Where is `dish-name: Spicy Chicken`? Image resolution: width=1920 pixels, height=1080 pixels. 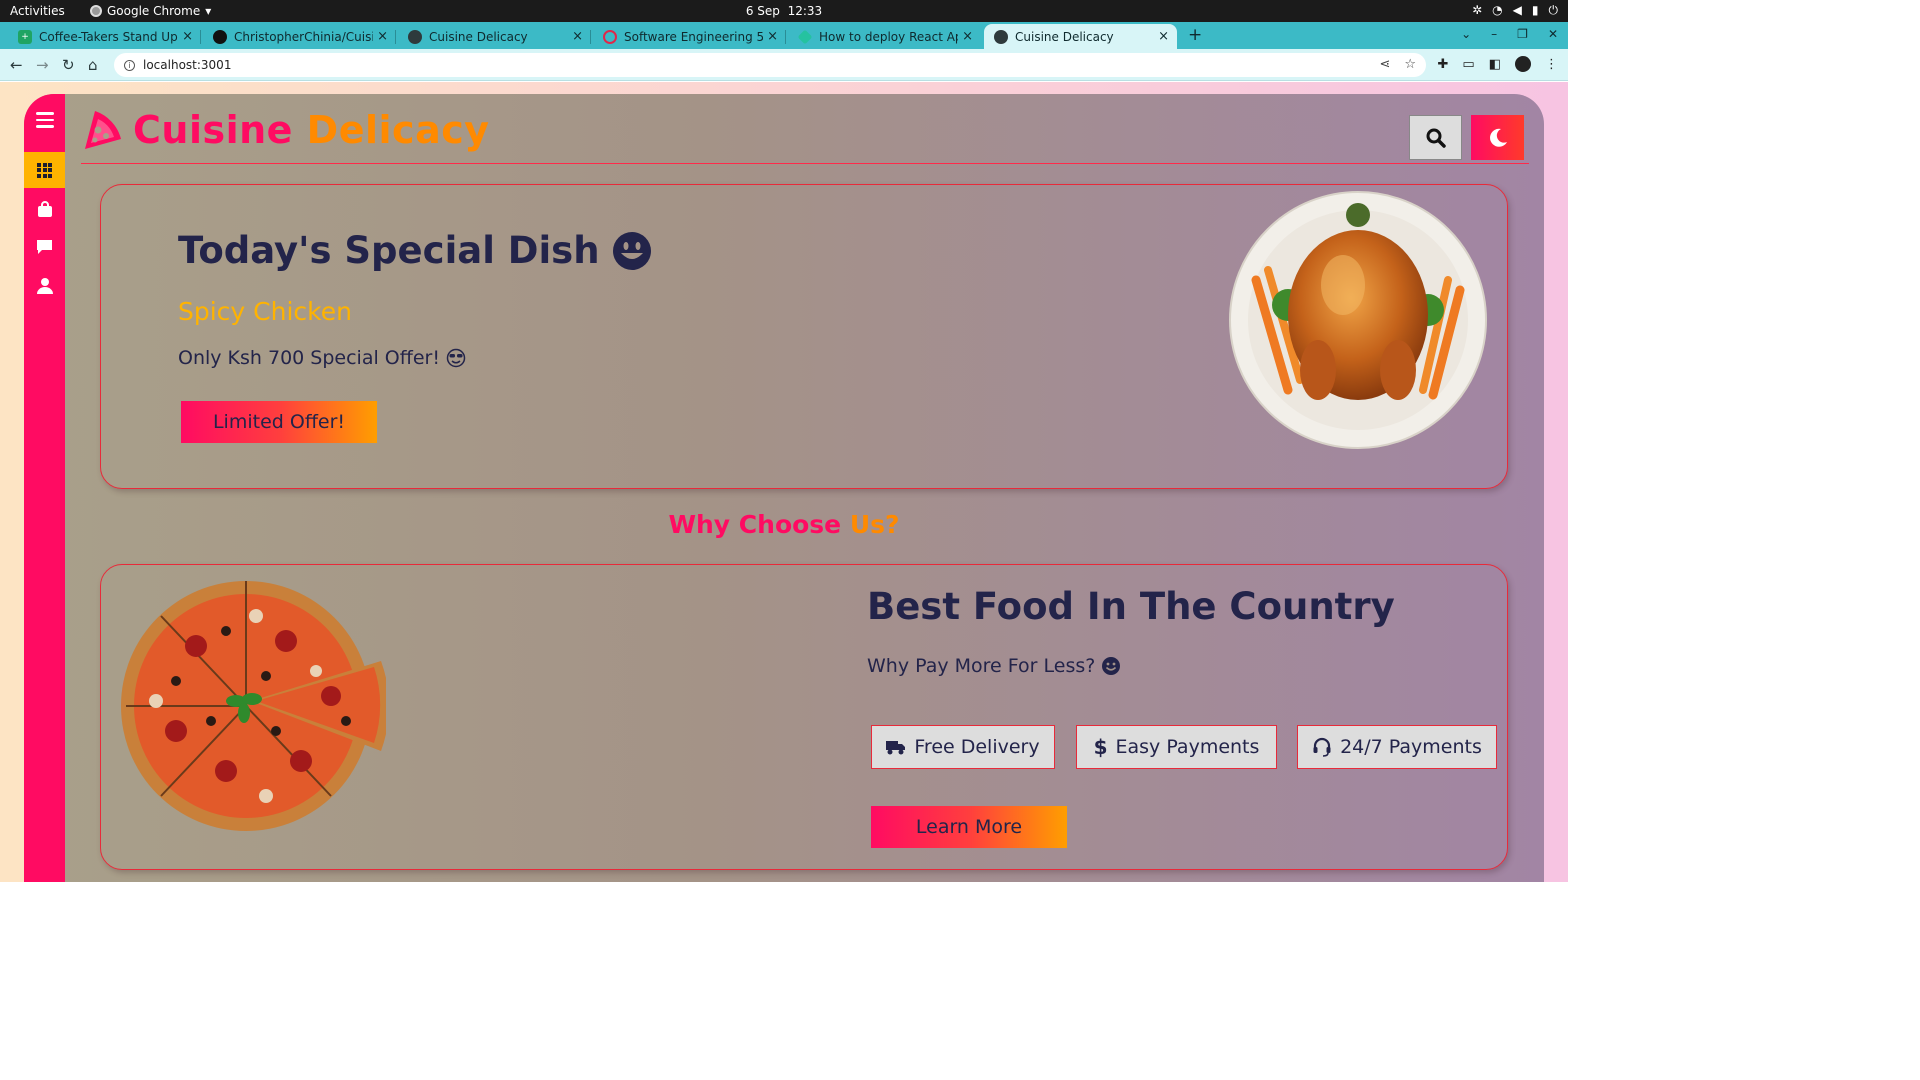
dish-name: Spicy Chicken is located at coordinates (265, 311).